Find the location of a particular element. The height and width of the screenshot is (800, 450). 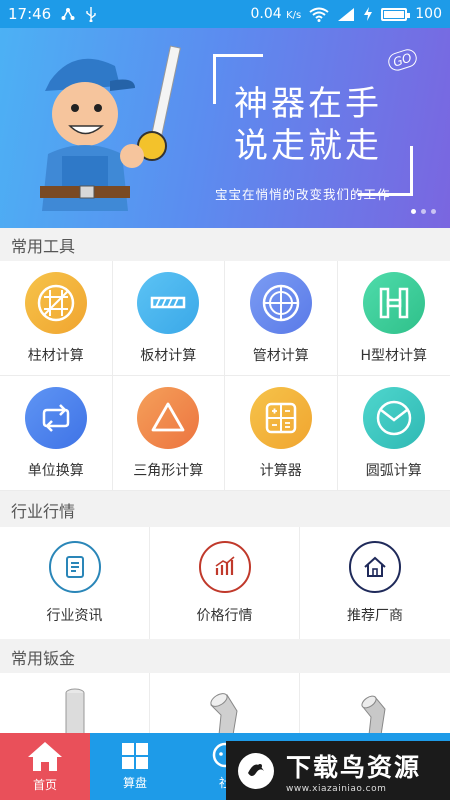

status-bar: 17:46 0.04 K/s 100 is located at coordinates (225, 14).